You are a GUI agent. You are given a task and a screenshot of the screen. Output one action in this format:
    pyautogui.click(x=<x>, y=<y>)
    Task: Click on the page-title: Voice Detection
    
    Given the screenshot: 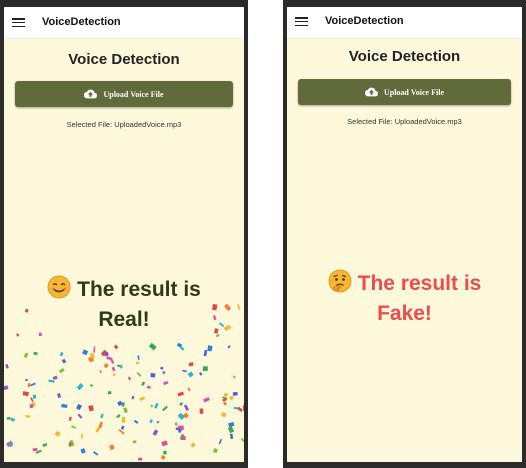 What is the action you would take?
    pyautogui.click(x=124, y=59)
    